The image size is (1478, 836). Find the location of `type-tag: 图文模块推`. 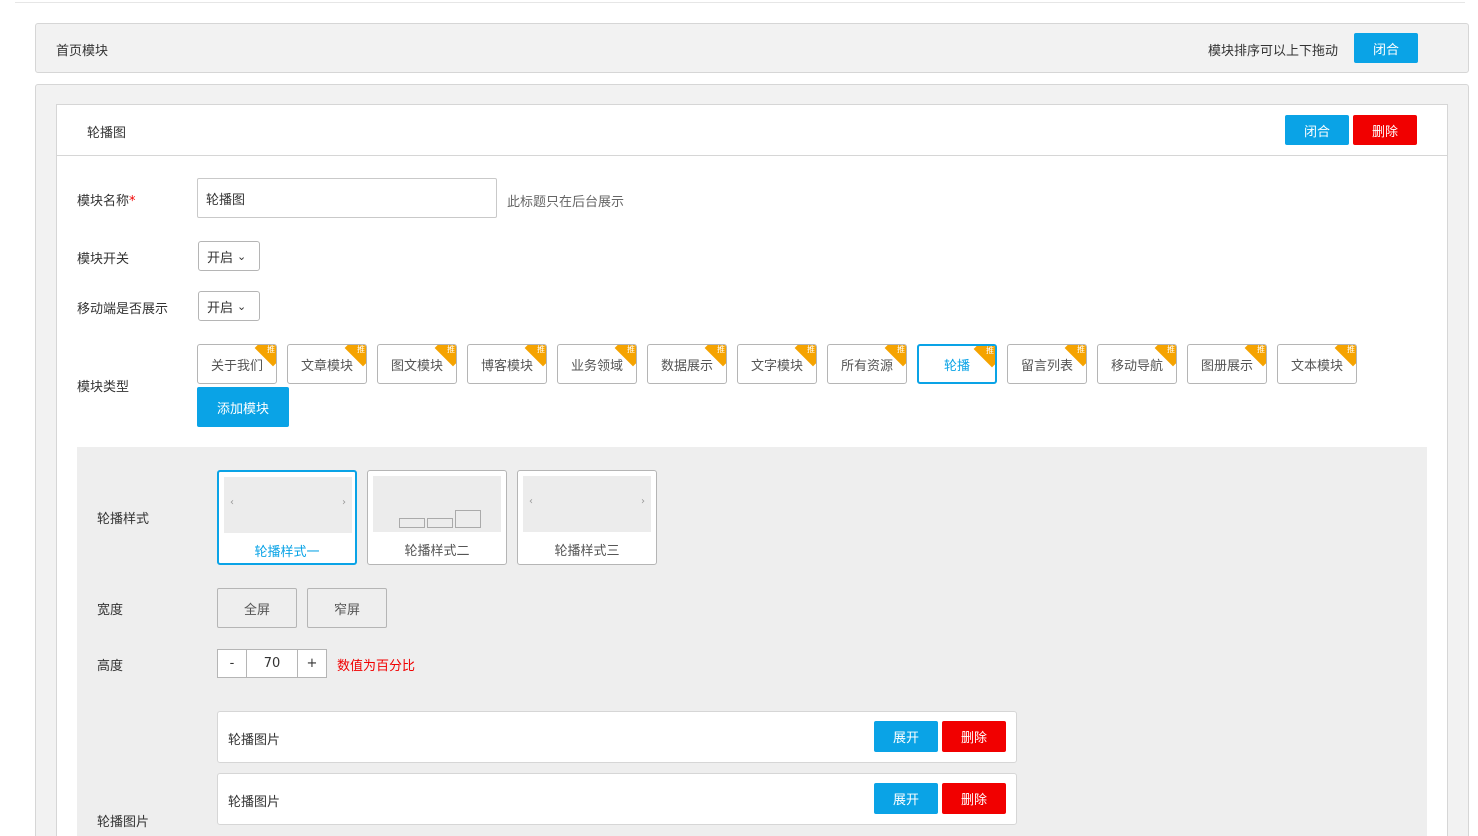

type-tag: 图文模块推 is located at coordinates (417, 364).